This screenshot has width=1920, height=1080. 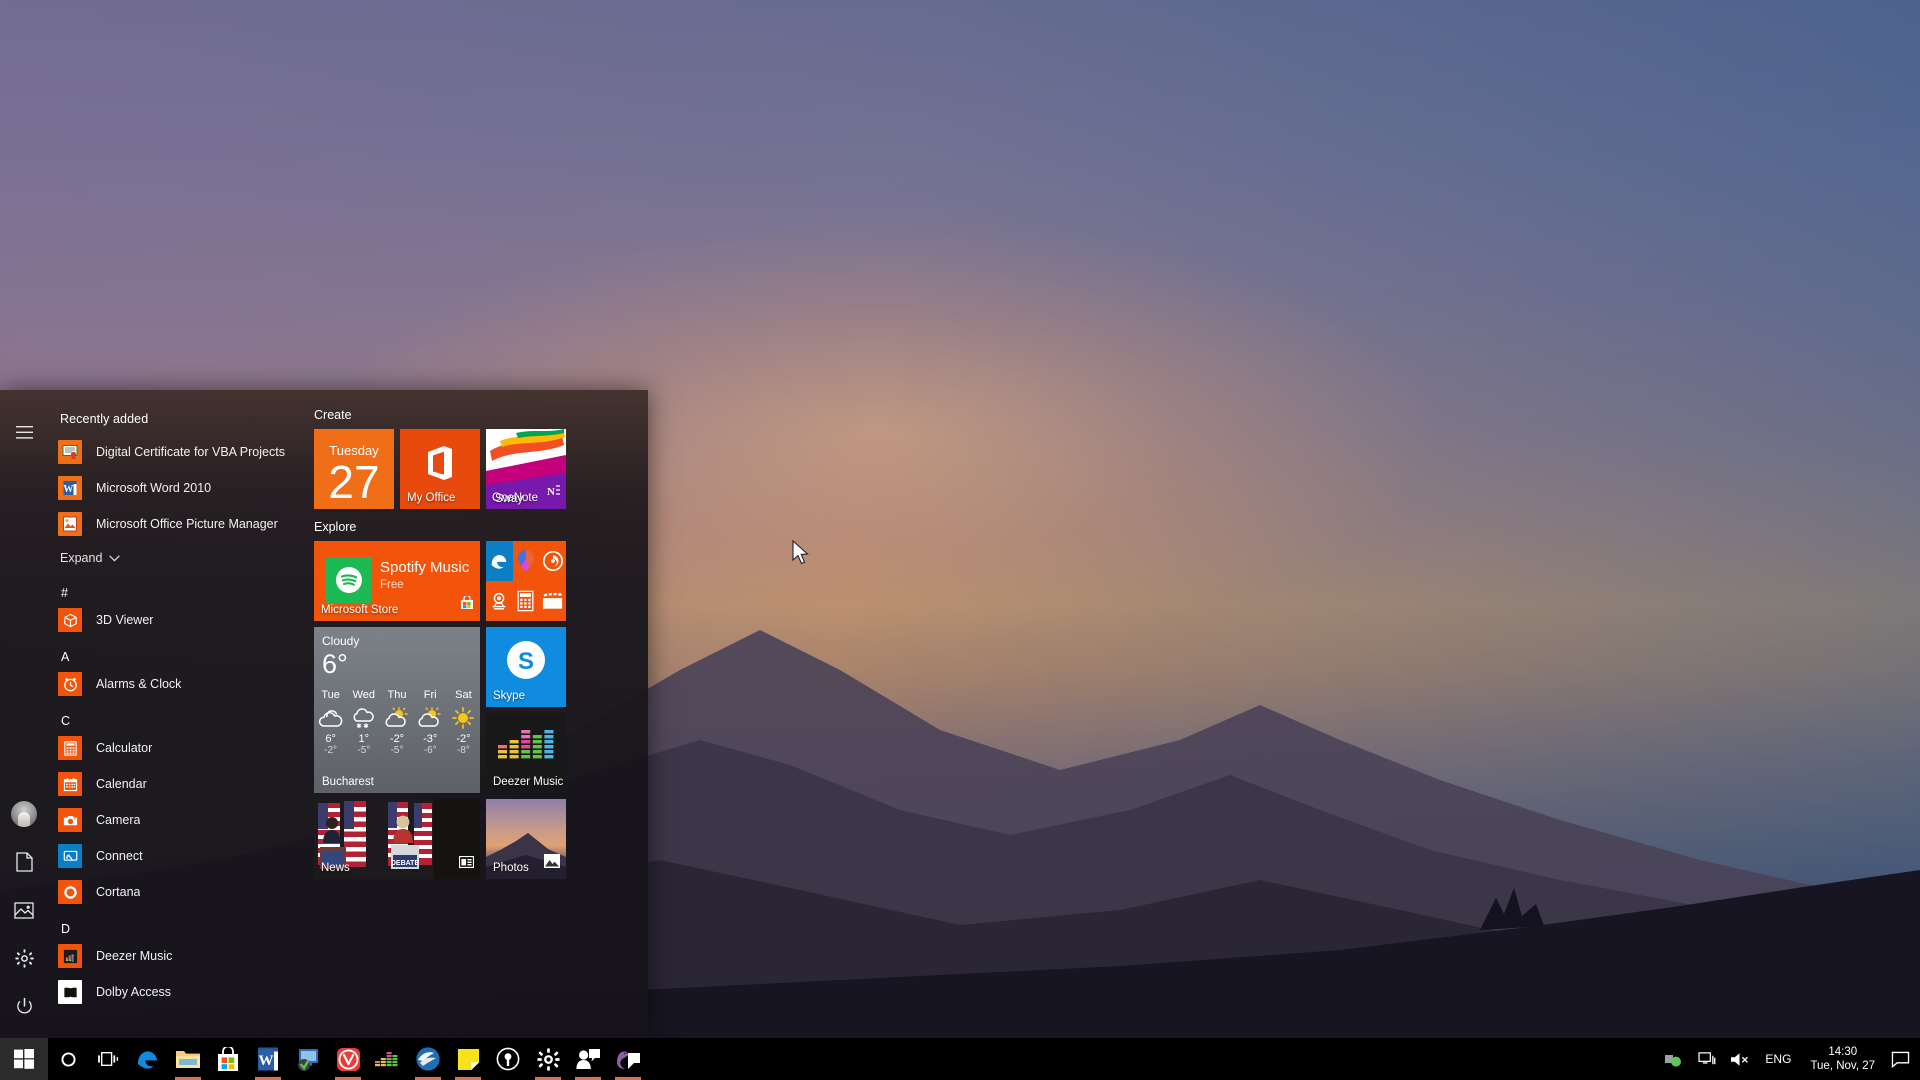 I want to click on taskbar-app-remote-desktop, so click(x=308, y=1059).